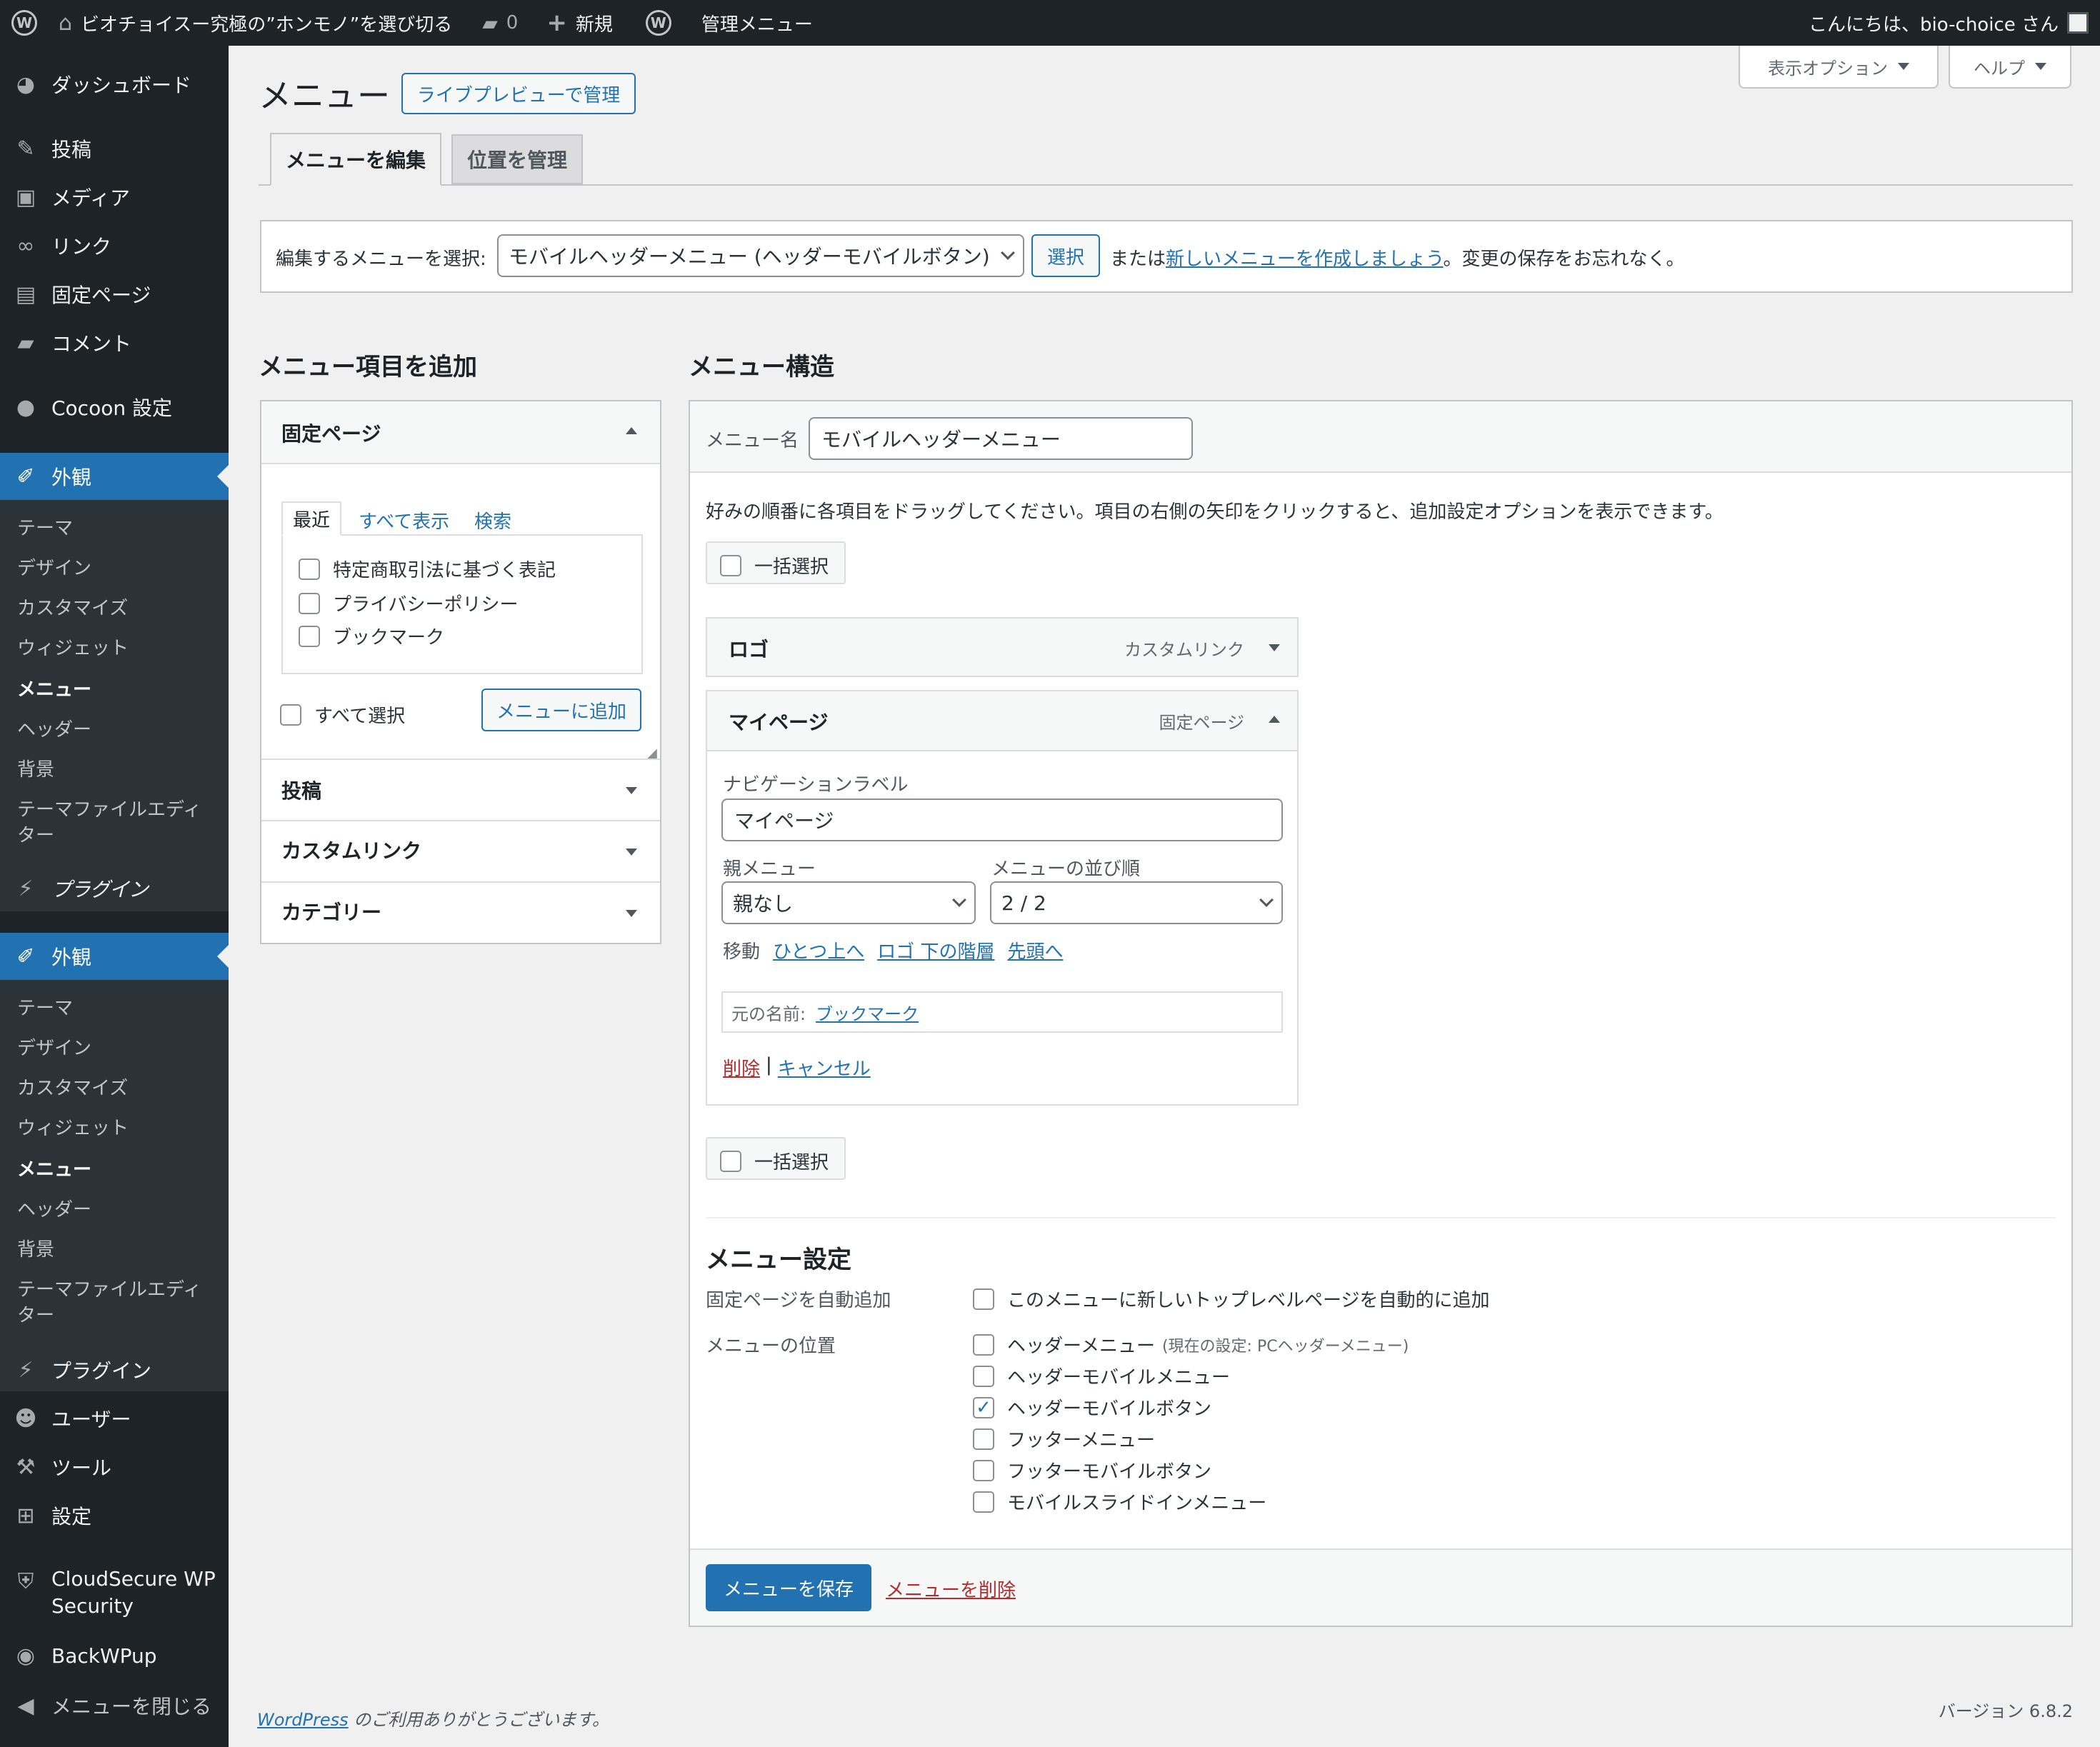 This screenshot has height=1747, width=2100. Describe the element at coordinates (427, 569) in the screenshot. I see `list-item: 特定商取引法に基づく表記` at that location.